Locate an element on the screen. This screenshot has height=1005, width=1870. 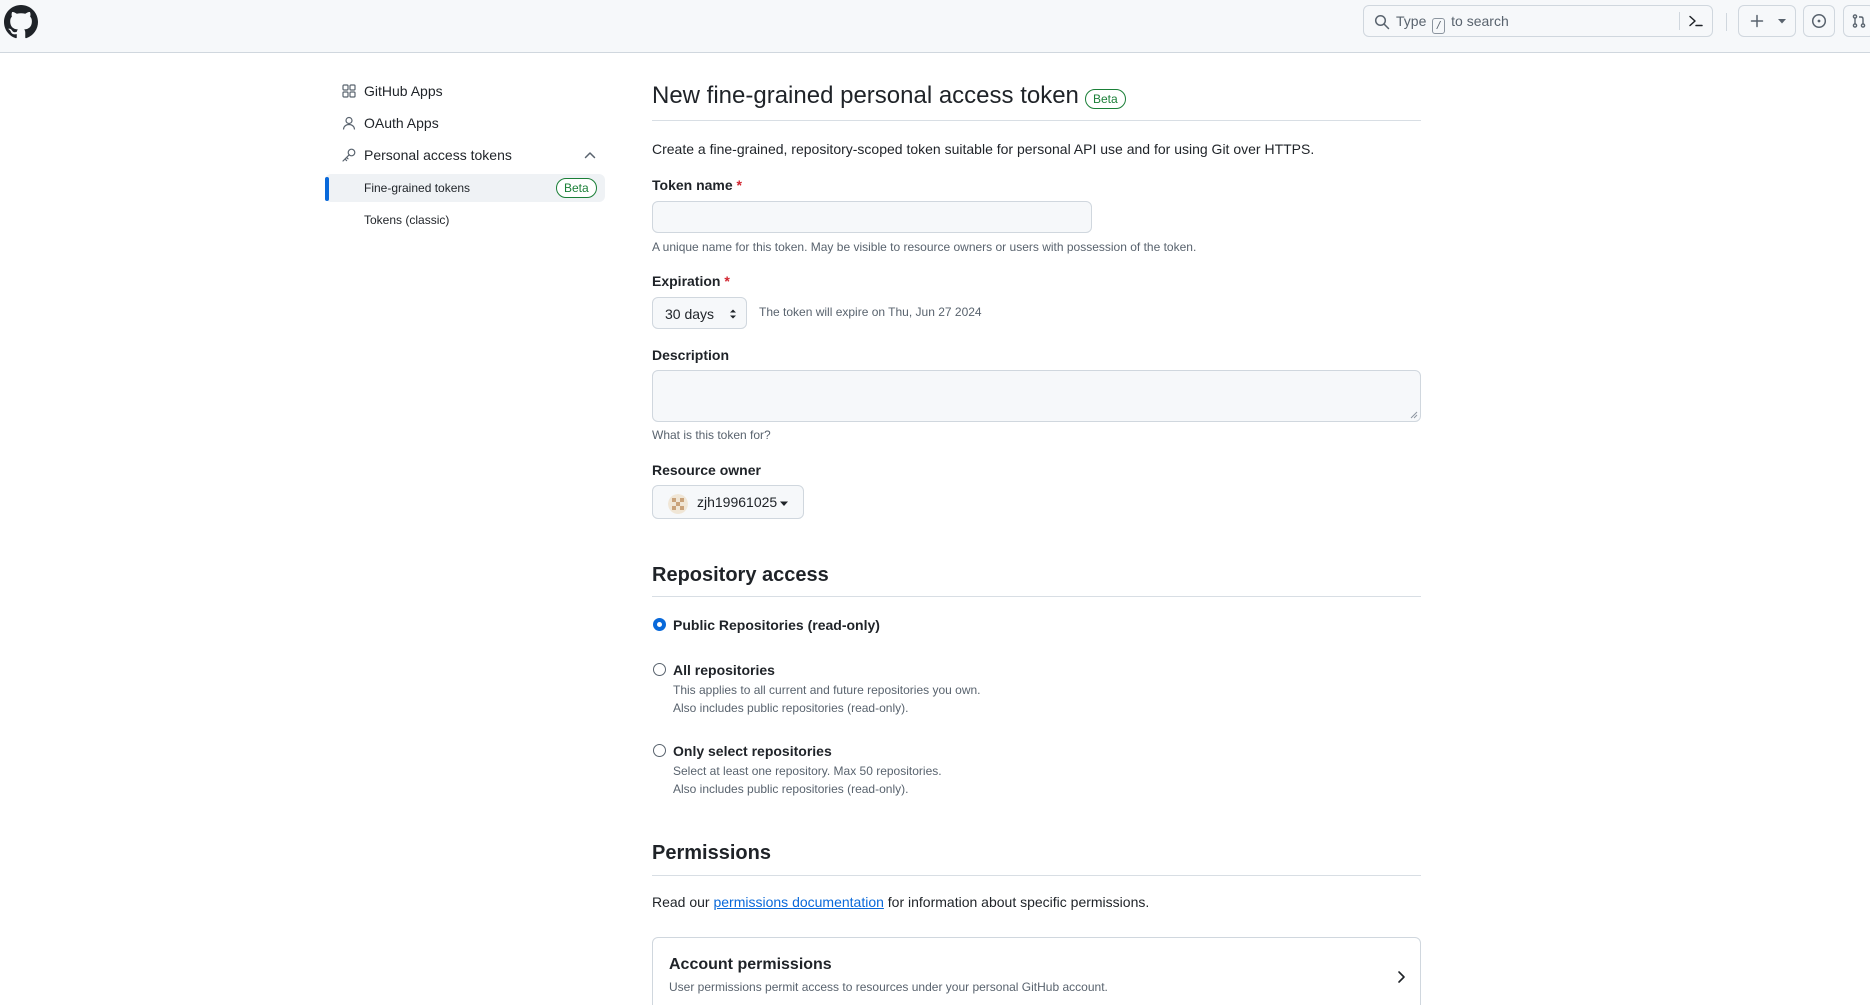
radio-label: Only select repositories is located at coordinates (752, 751).